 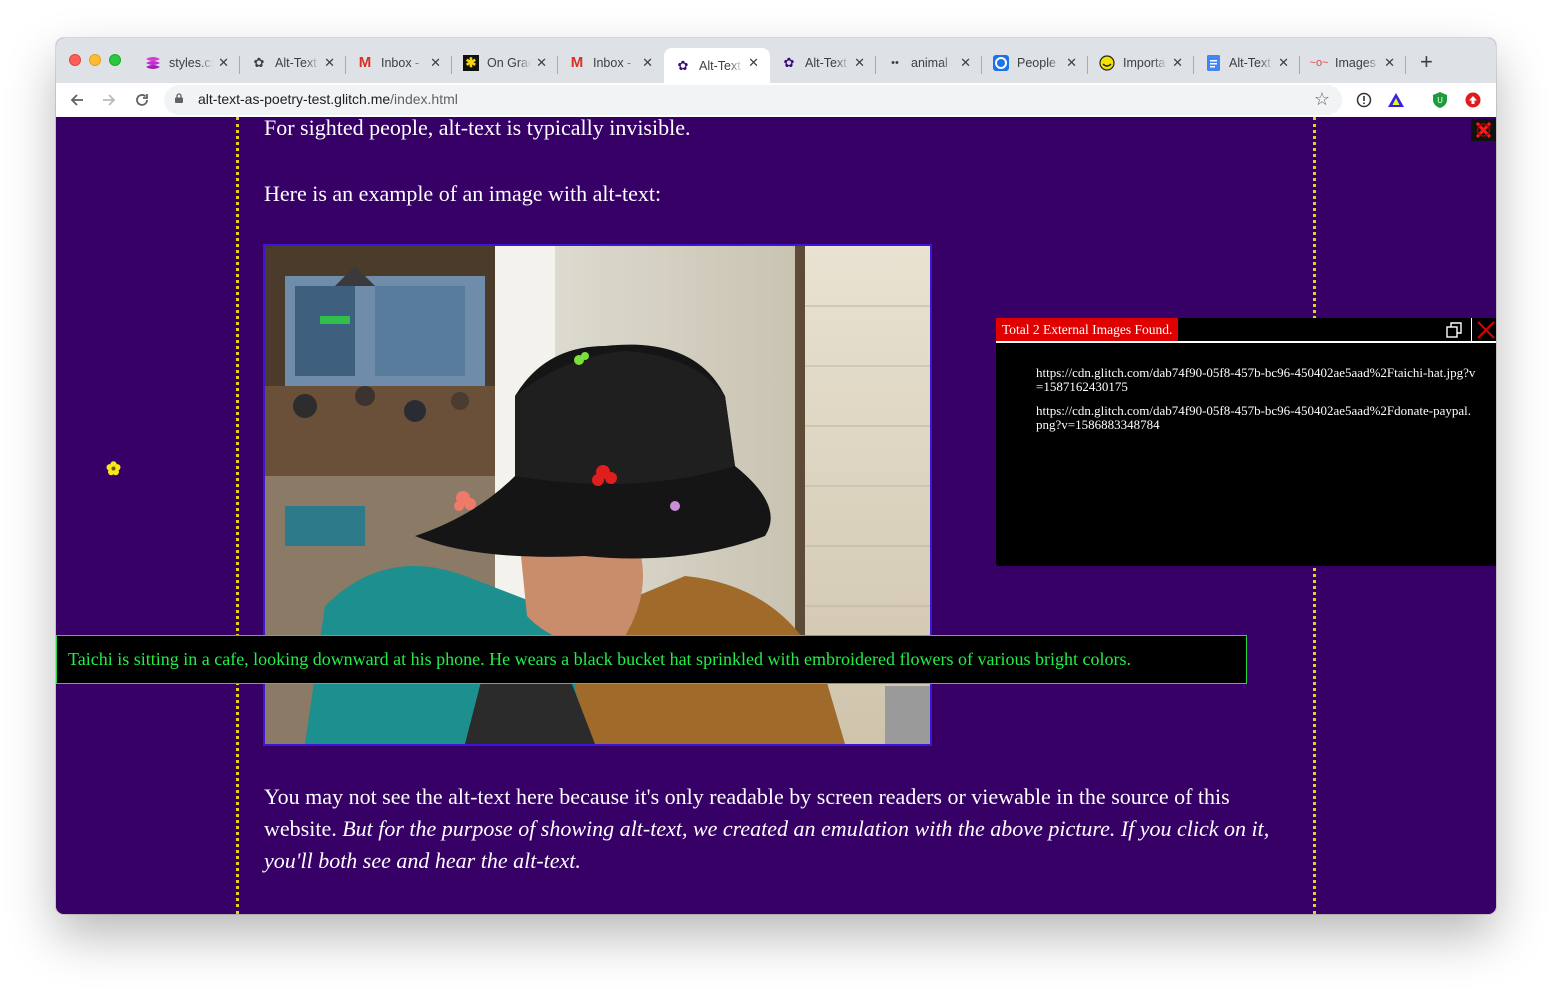 I want to click on eyes-icon: ••, so click(x=895, y=63).